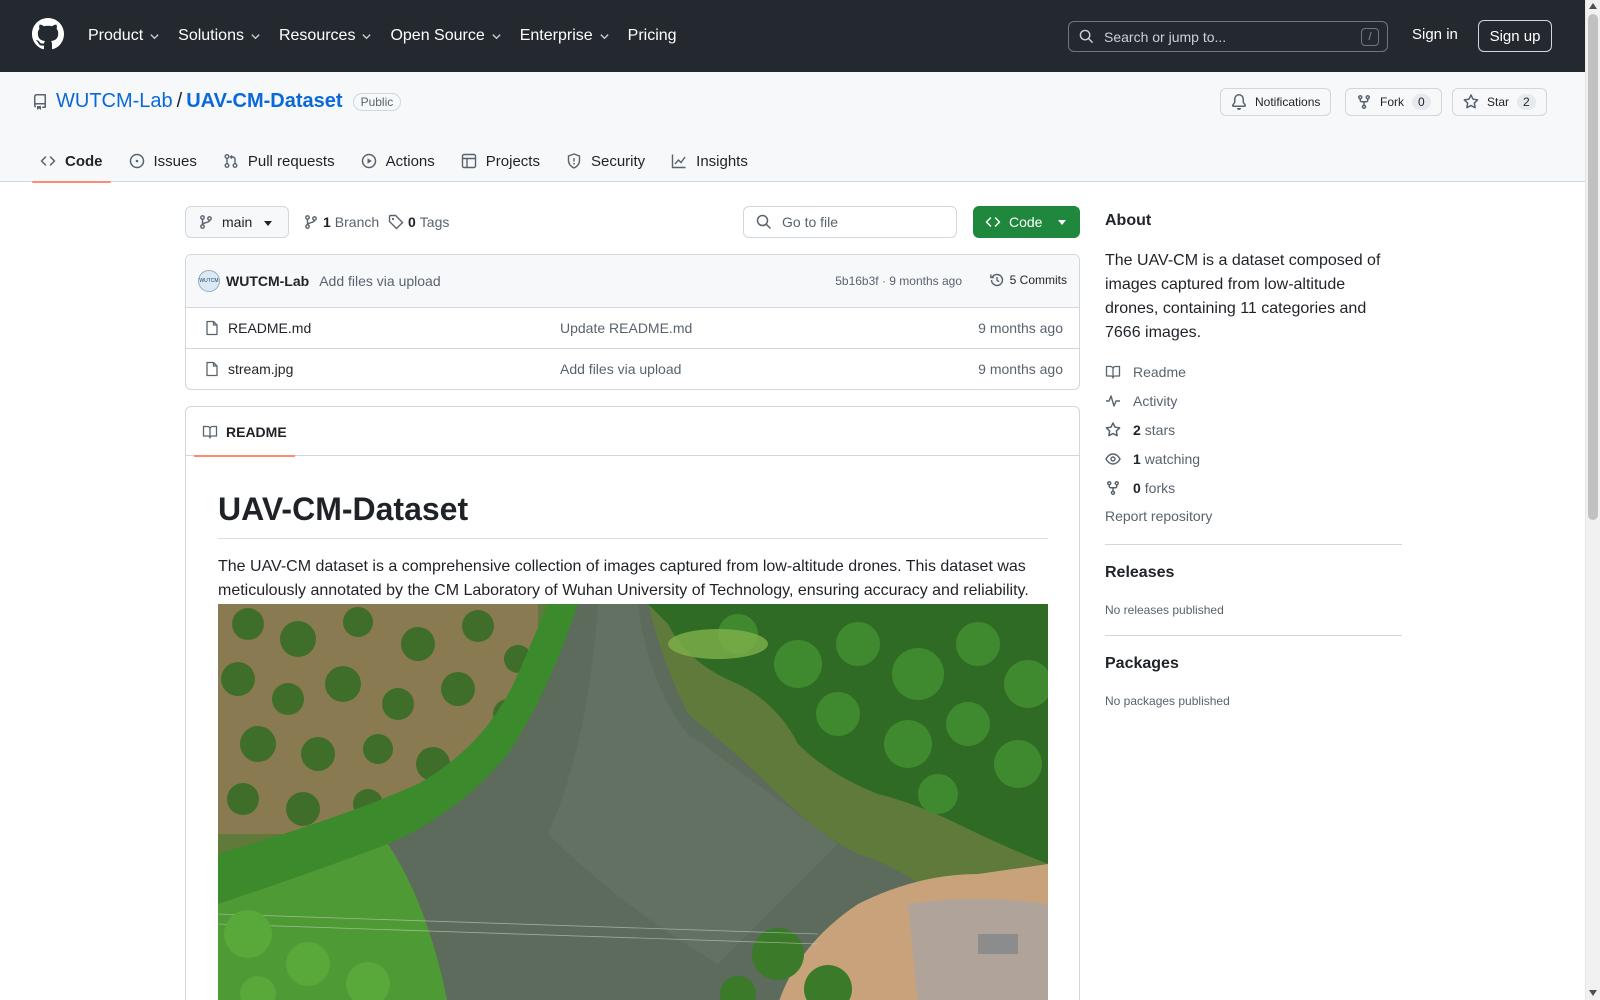 The image size is (1600, 1000). I want to click on stars-count: 2, so click(1137, 430).